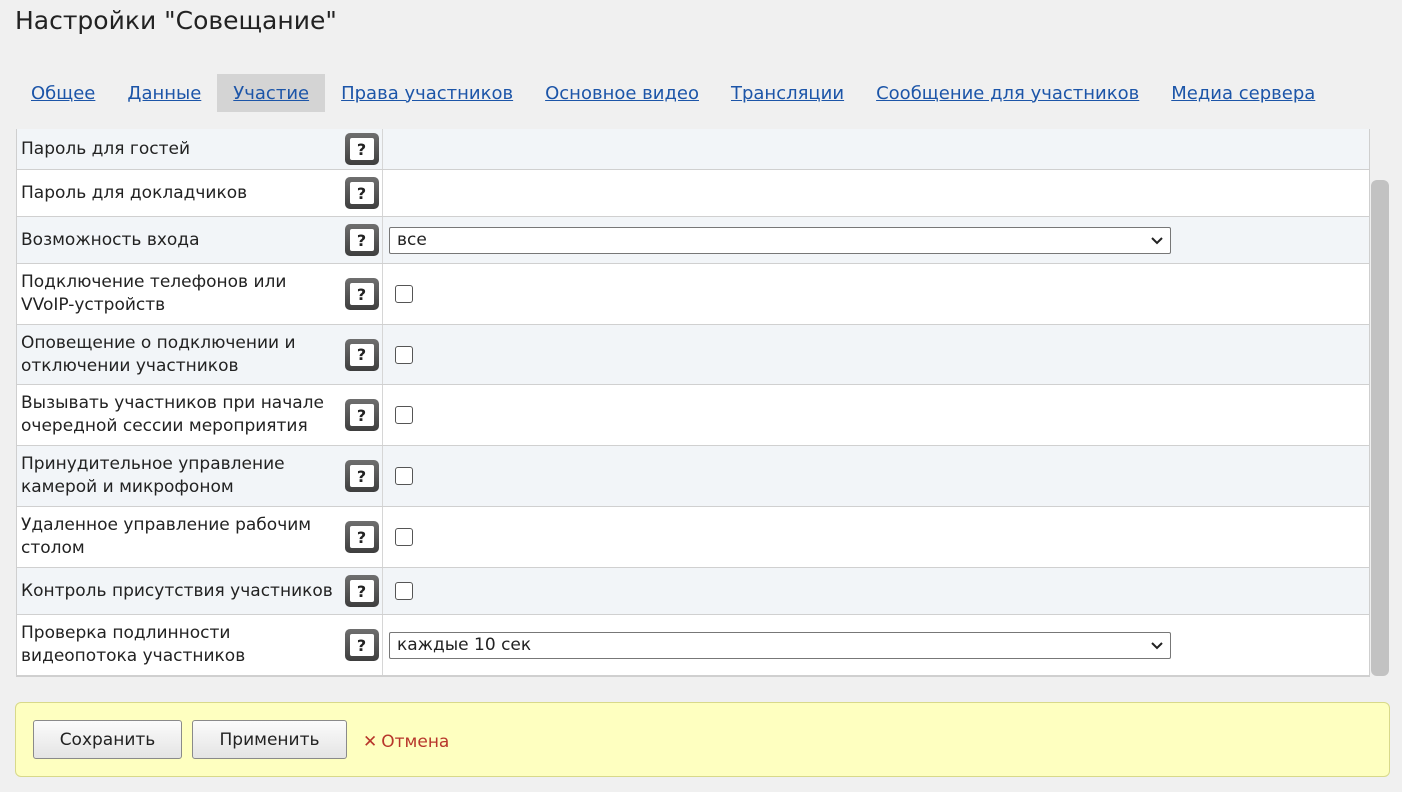 The width and height of the screenshot is (1402, 792). I want to click on setting-label: Пароль для гостей, so click(106, 148).